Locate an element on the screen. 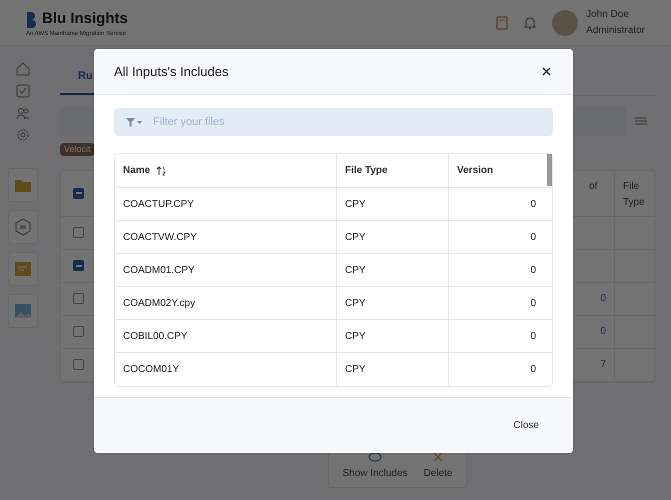  app-logo: Blu Insights is located at coordinates (85, 19).